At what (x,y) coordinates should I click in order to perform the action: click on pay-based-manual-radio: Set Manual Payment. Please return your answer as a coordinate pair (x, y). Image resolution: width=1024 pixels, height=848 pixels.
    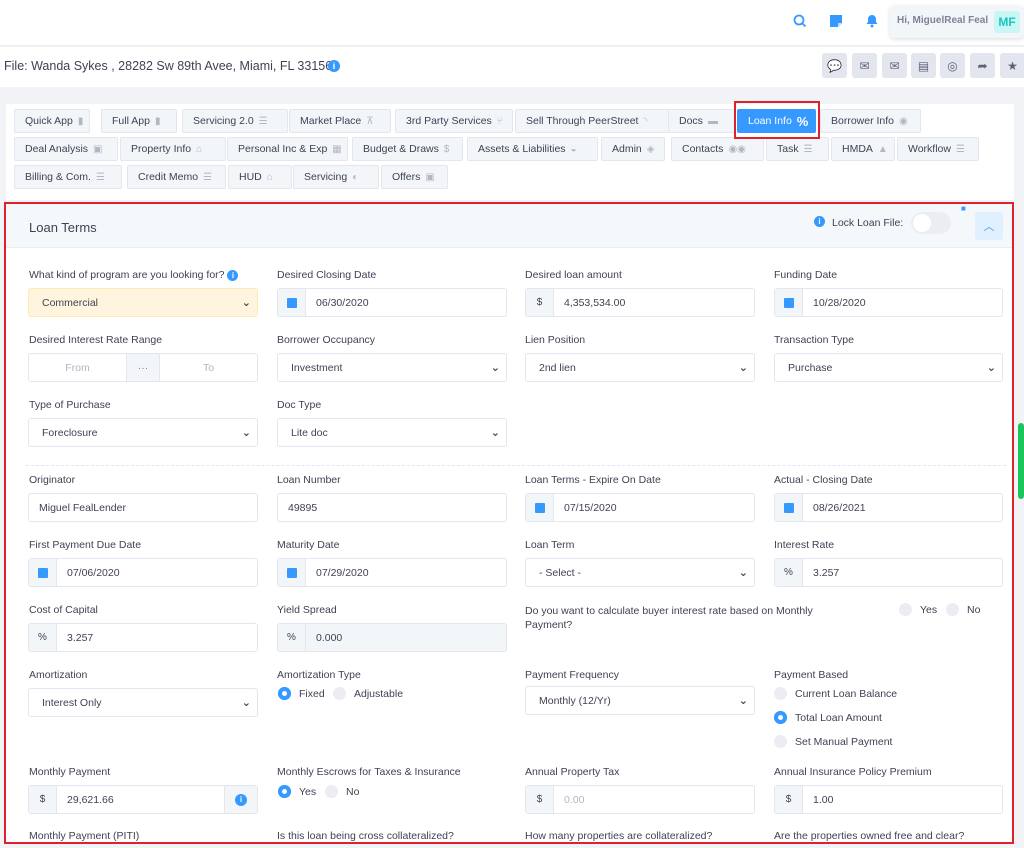
    Looking at the image, I should click on (833, 741).